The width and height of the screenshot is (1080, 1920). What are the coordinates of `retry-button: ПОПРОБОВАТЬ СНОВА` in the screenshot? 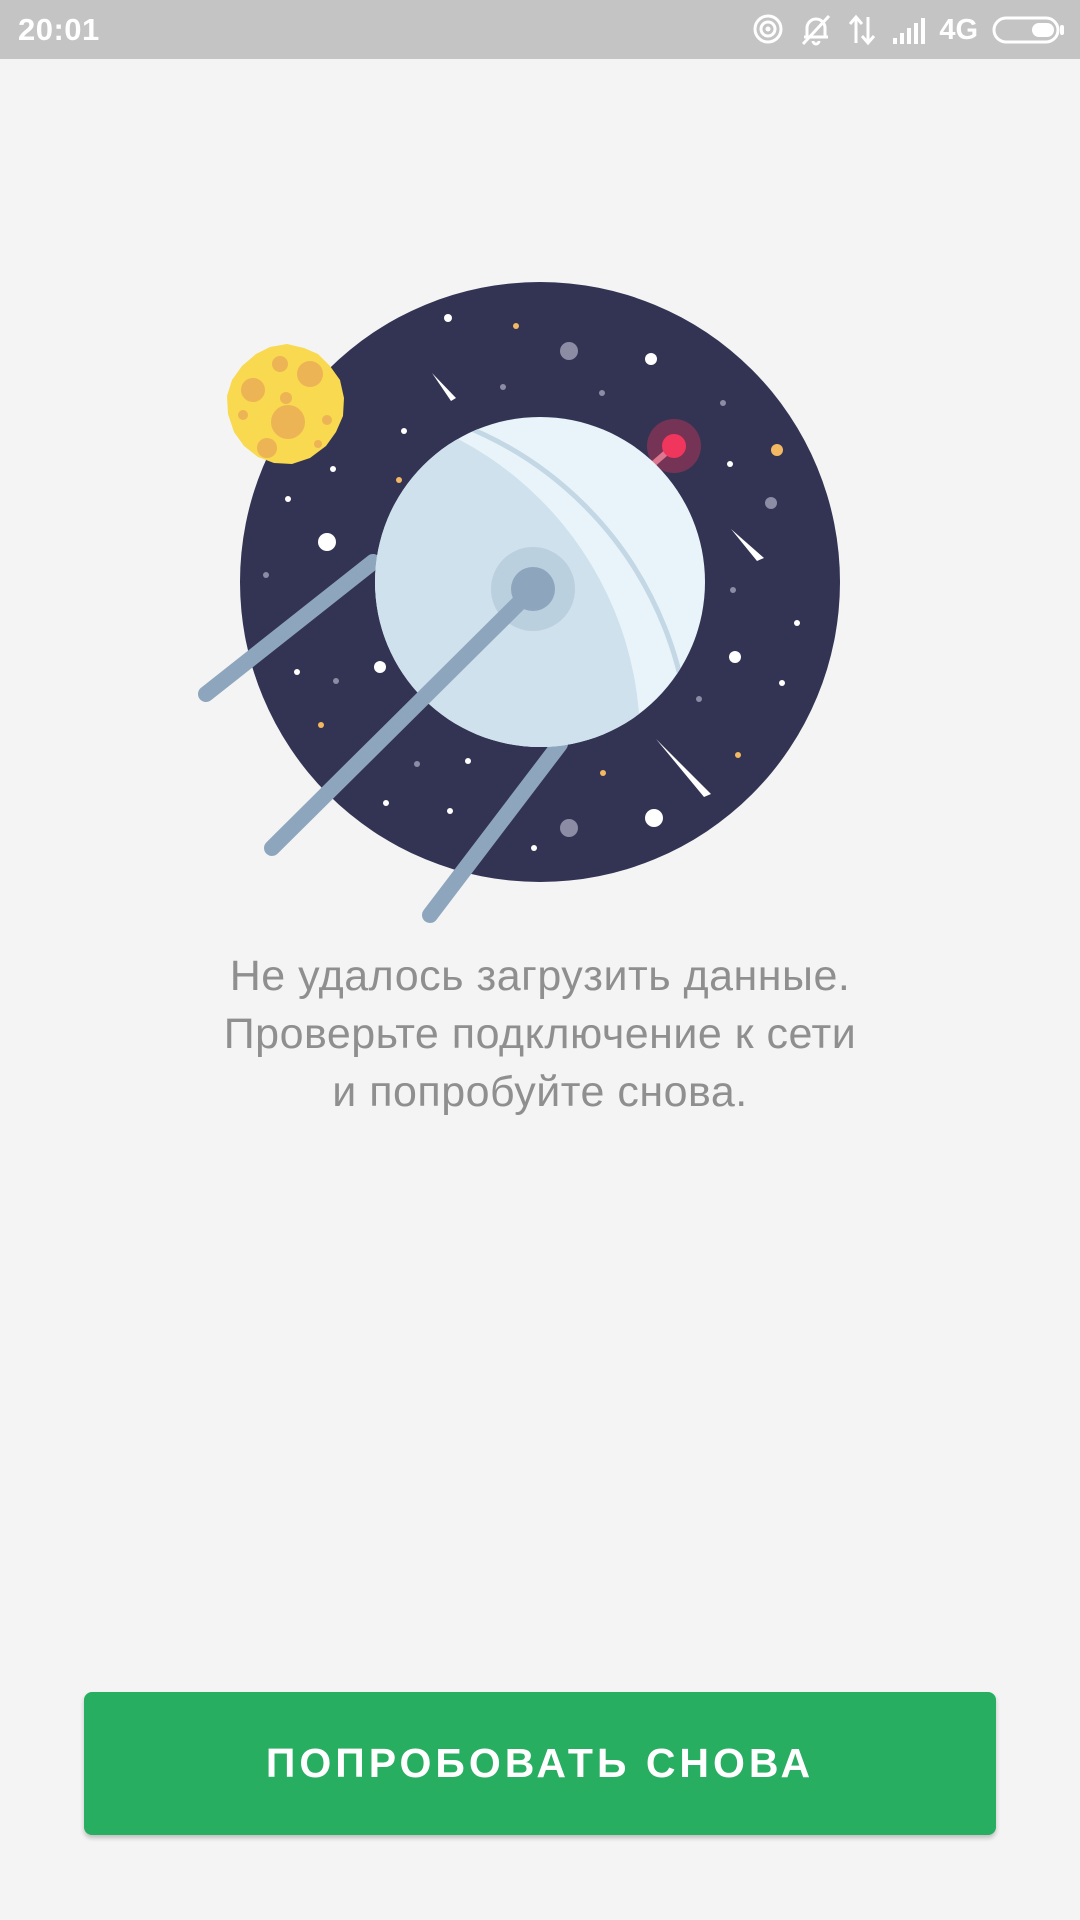 It's located at (540, 1763).